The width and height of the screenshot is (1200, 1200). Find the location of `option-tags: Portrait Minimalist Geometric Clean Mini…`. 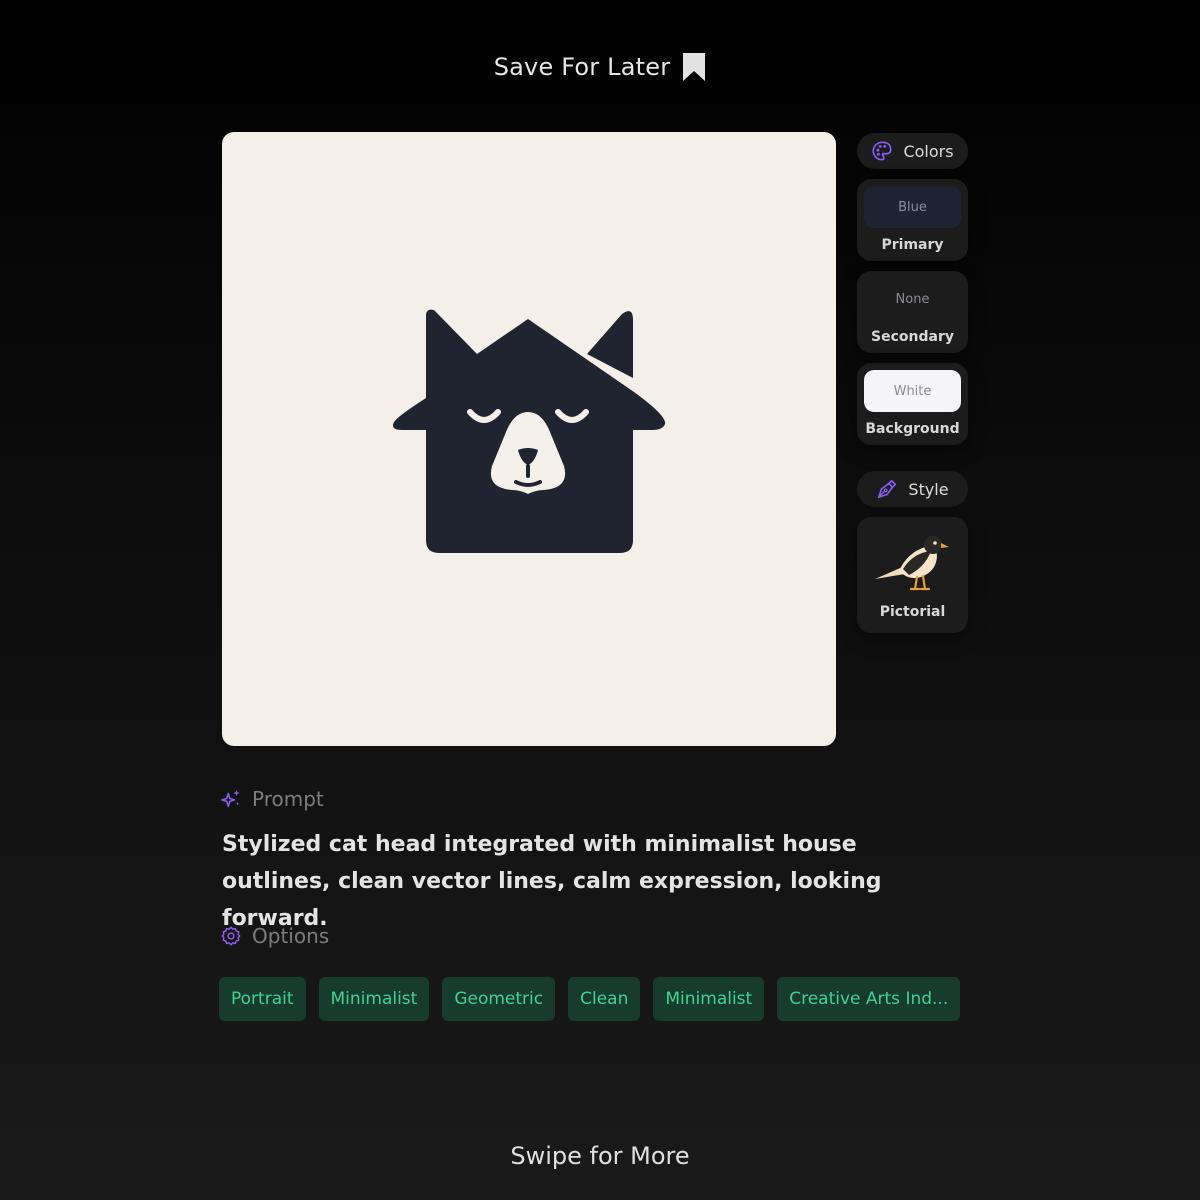

option-tags: Portrait Minimalist Geometric Clean Mini… is located at coordinates (590, 999).